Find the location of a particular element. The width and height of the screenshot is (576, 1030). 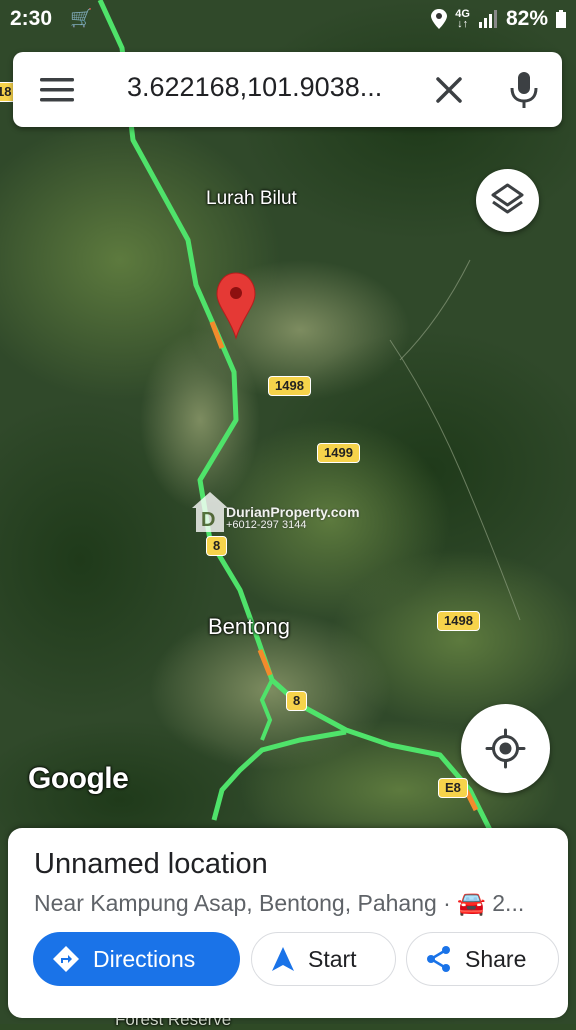

watermark-phone: +6012-297 3144 is located at coordinates (266, 525).